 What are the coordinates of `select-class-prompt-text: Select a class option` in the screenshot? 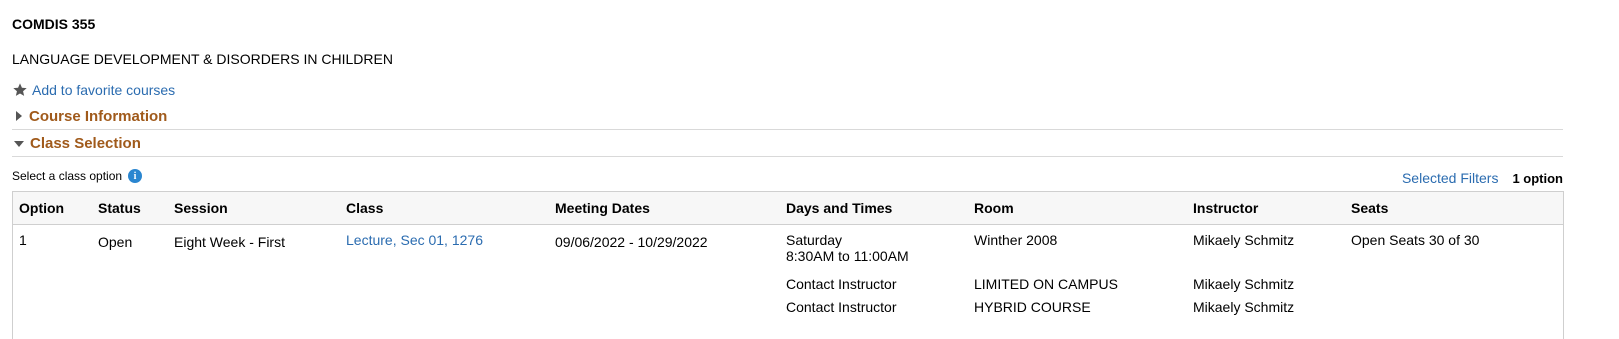 It's located at (67, 176).